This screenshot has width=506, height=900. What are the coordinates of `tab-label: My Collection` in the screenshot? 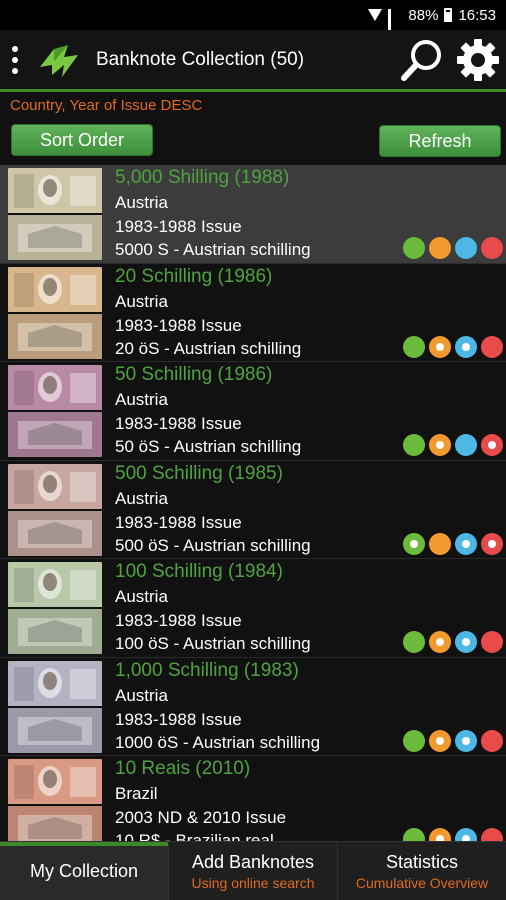 It's located at (84, 870).